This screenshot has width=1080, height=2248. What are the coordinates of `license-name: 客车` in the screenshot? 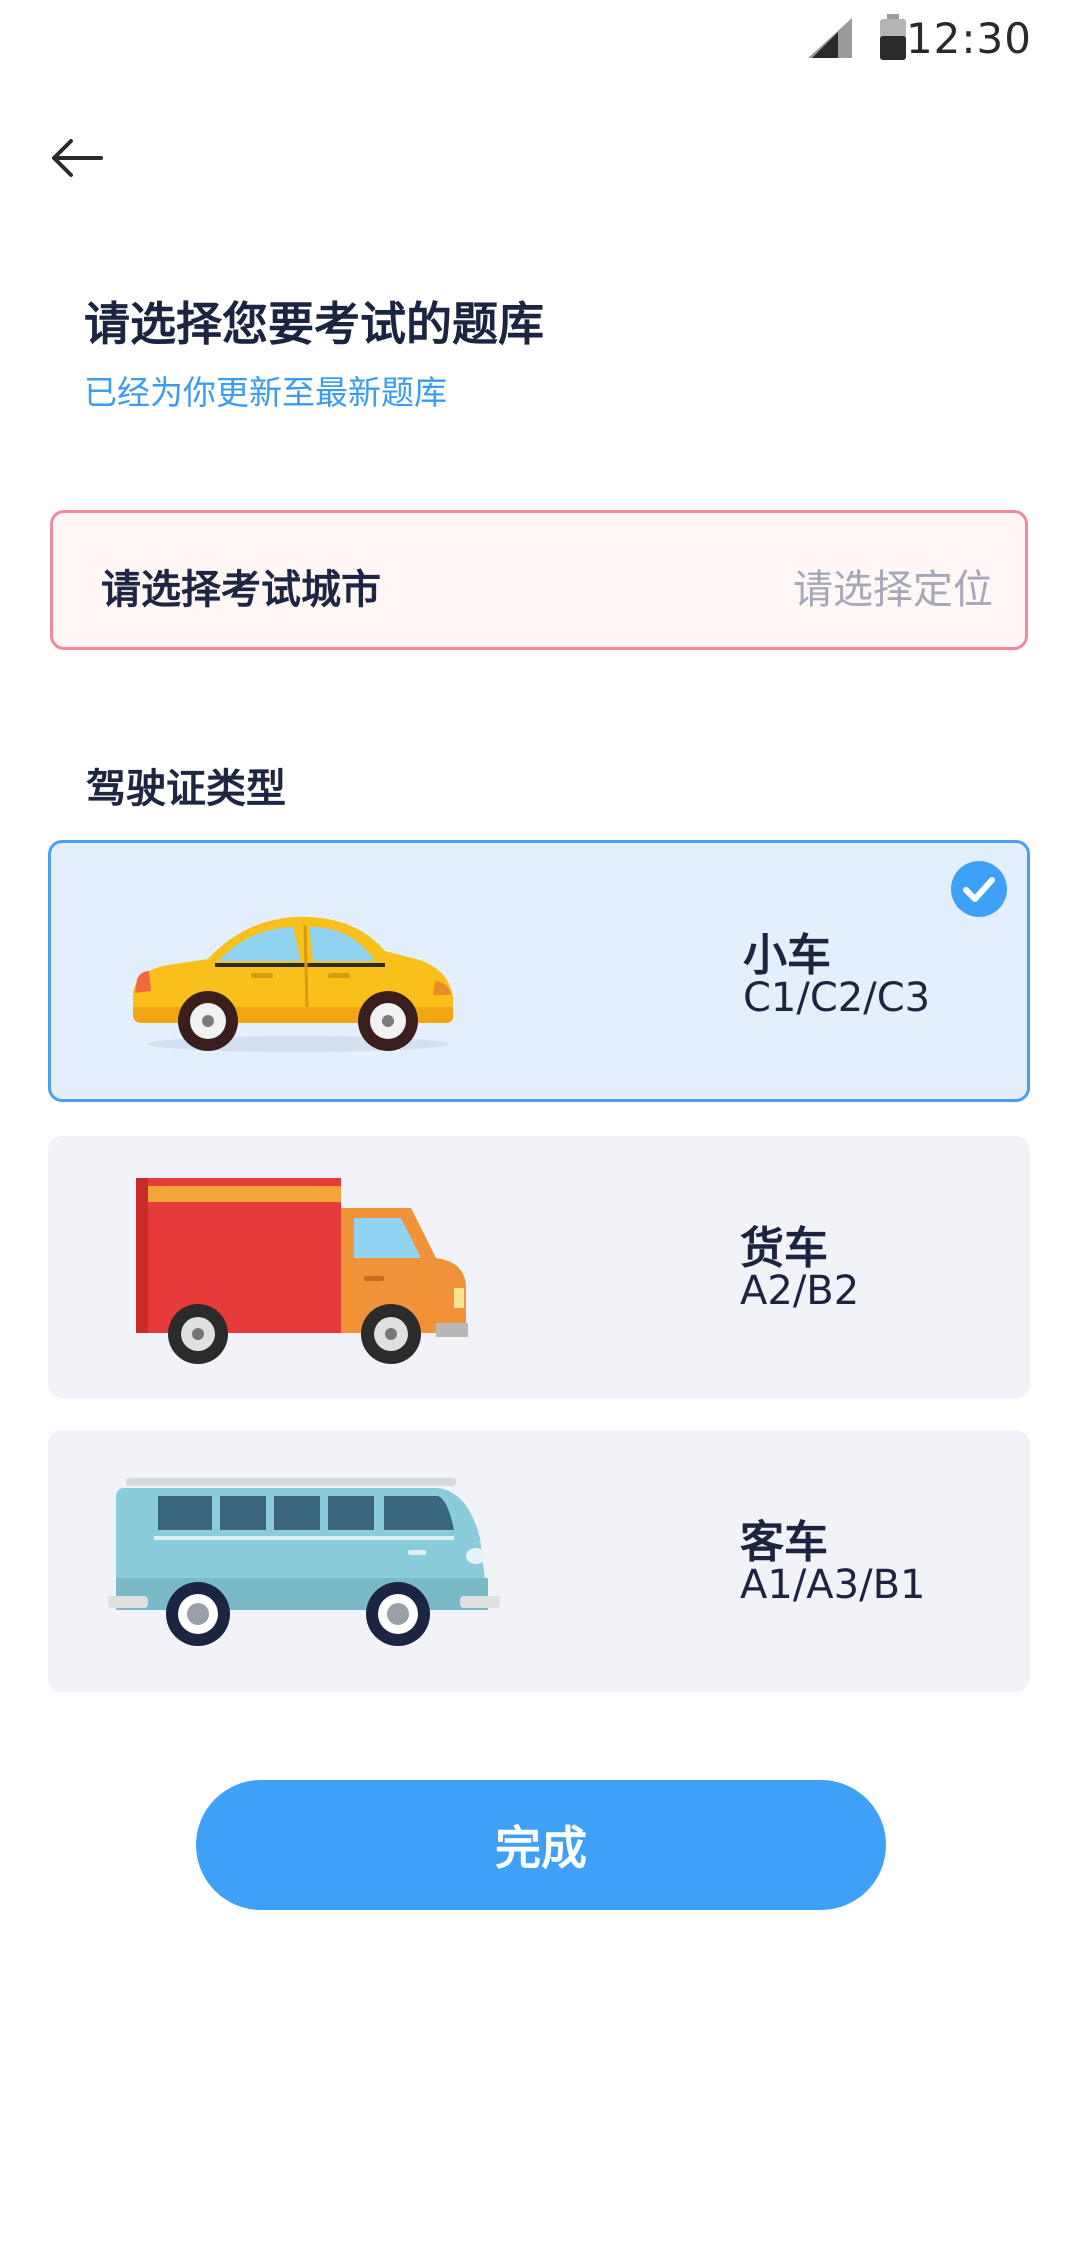 It's located at (784, 1542).